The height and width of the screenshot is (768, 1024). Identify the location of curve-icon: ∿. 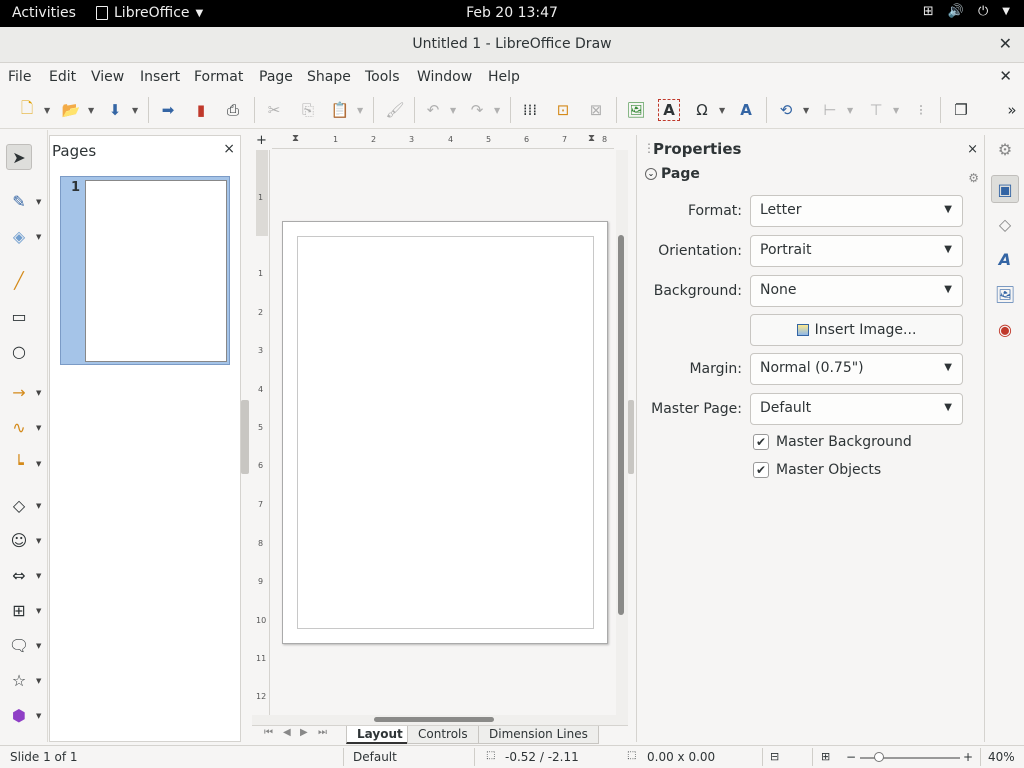
(19, 427).